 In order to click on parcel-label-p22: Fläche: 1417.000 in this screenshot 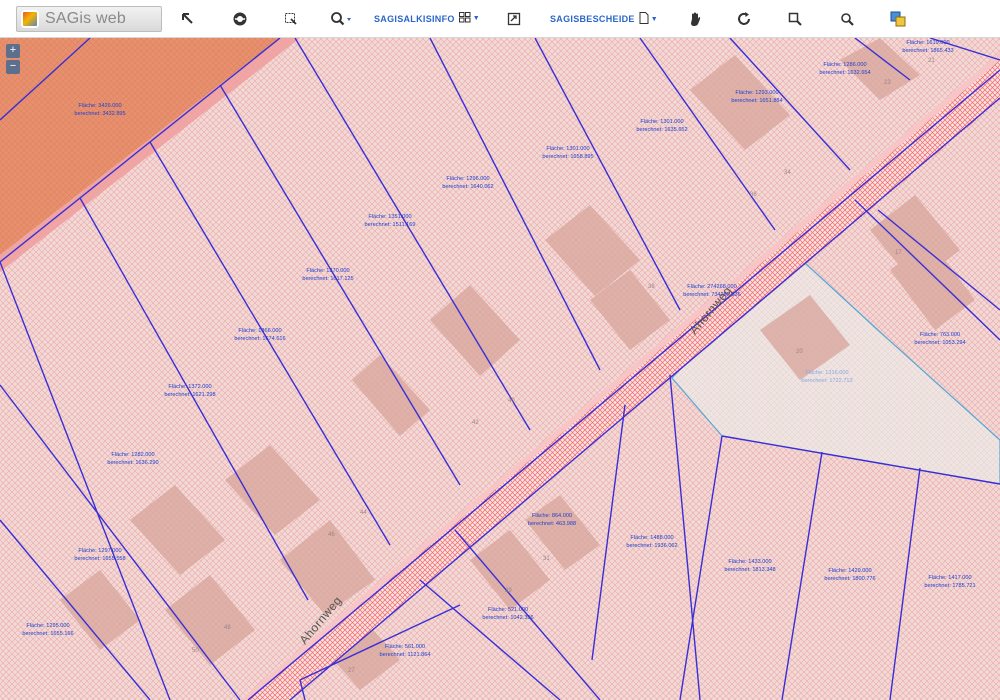, I will do `click(949, 578)`.